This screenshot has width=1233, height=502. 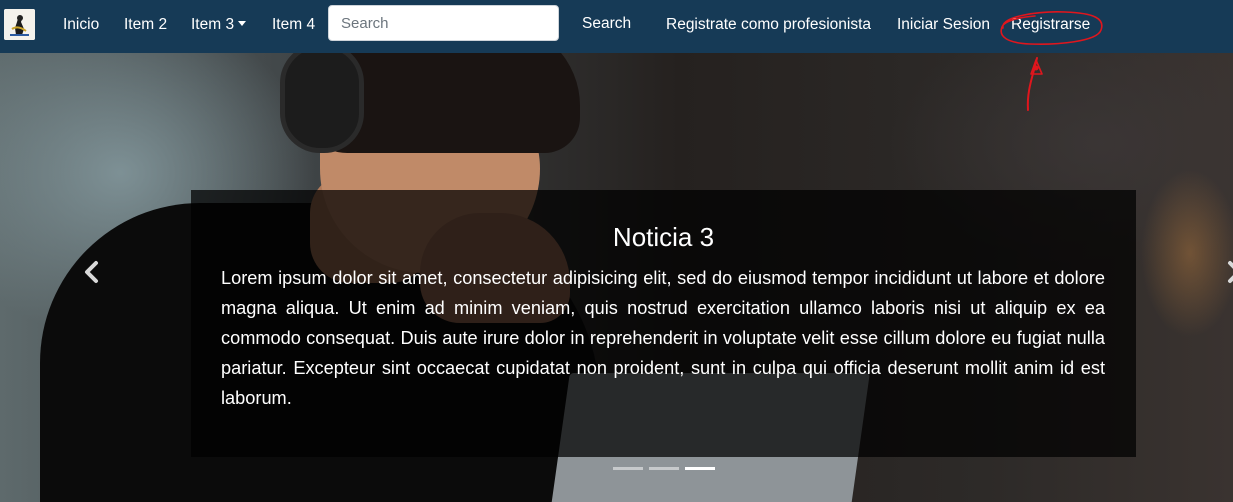 I want to click on nav-register: Registrarse, so click(x=1050, y=25).